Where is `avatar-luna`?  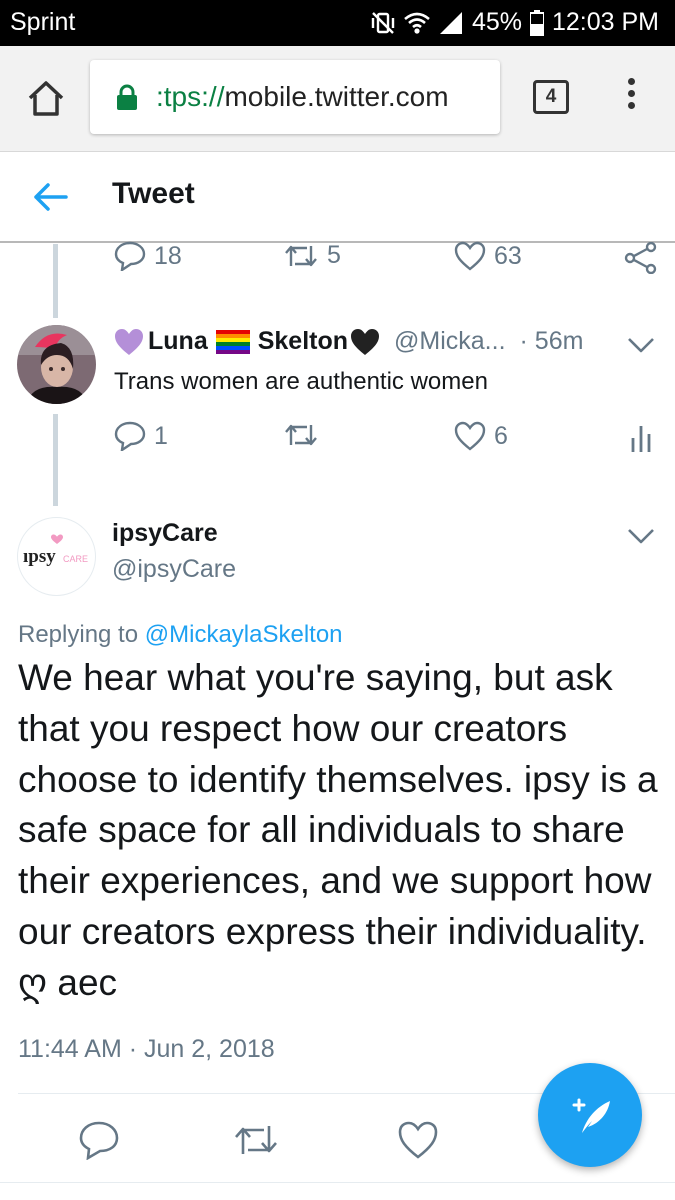
avatar-luna is located at coordinates (56, 364).